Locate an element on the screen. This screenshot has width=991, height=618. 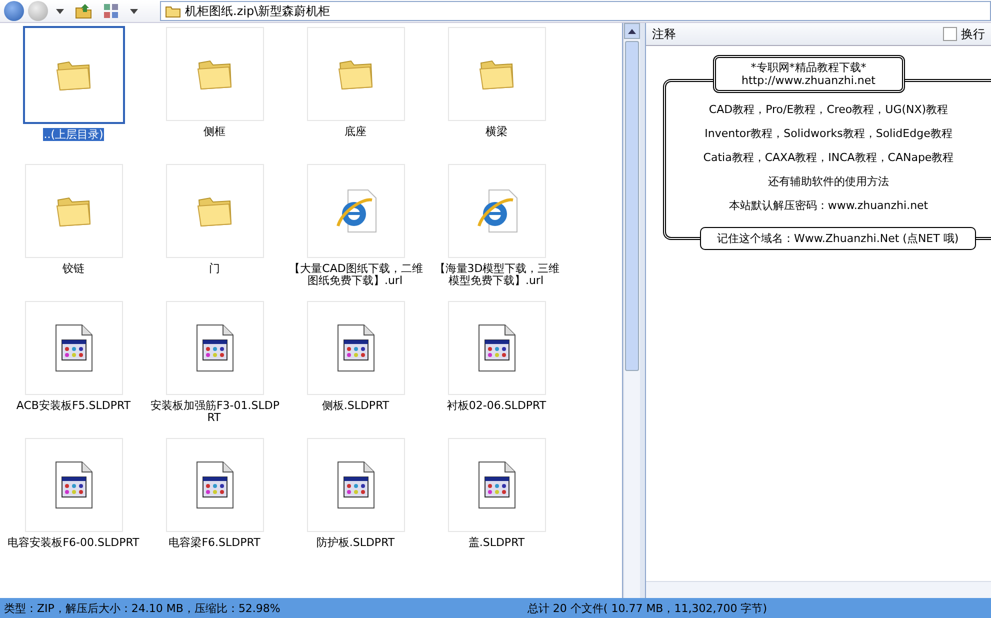
folder-icon is located at coordinates (173, 11).